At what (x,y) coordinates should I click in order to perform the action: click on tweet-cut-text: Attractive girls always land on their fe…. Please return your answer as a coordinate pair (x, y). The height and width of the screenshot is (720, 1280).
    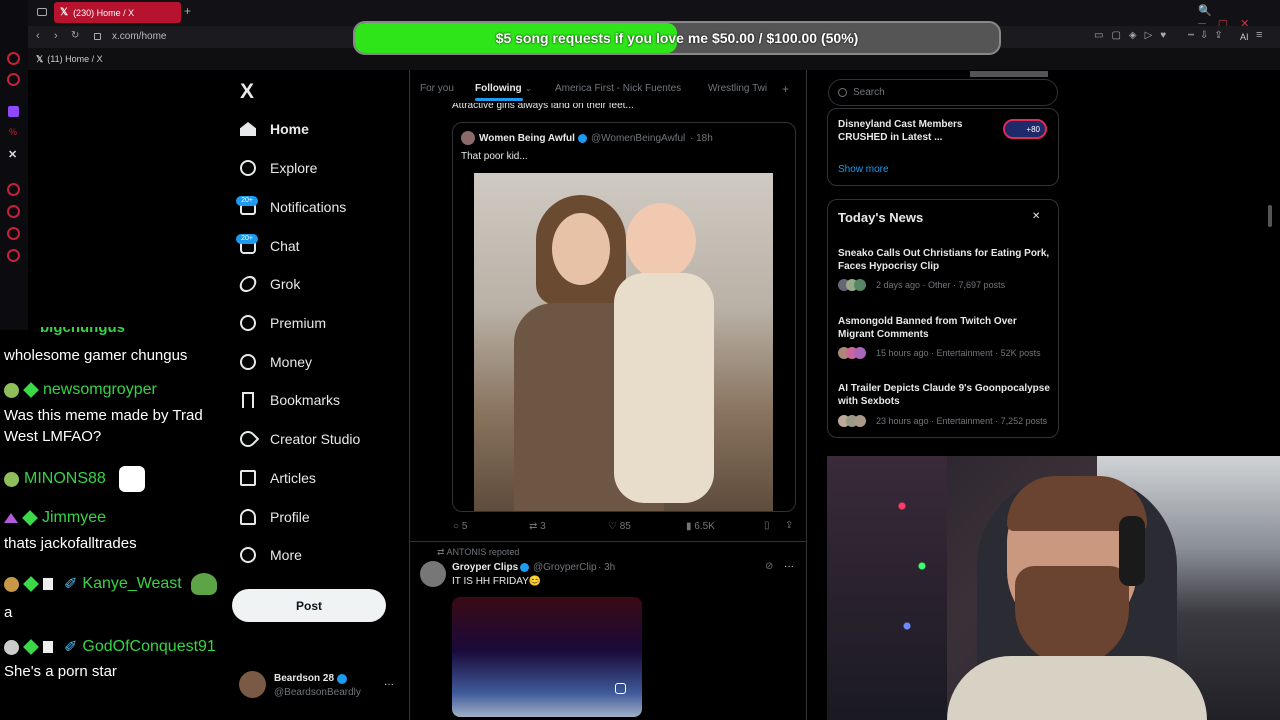
    Looking at the image, I should click on (552, 107).